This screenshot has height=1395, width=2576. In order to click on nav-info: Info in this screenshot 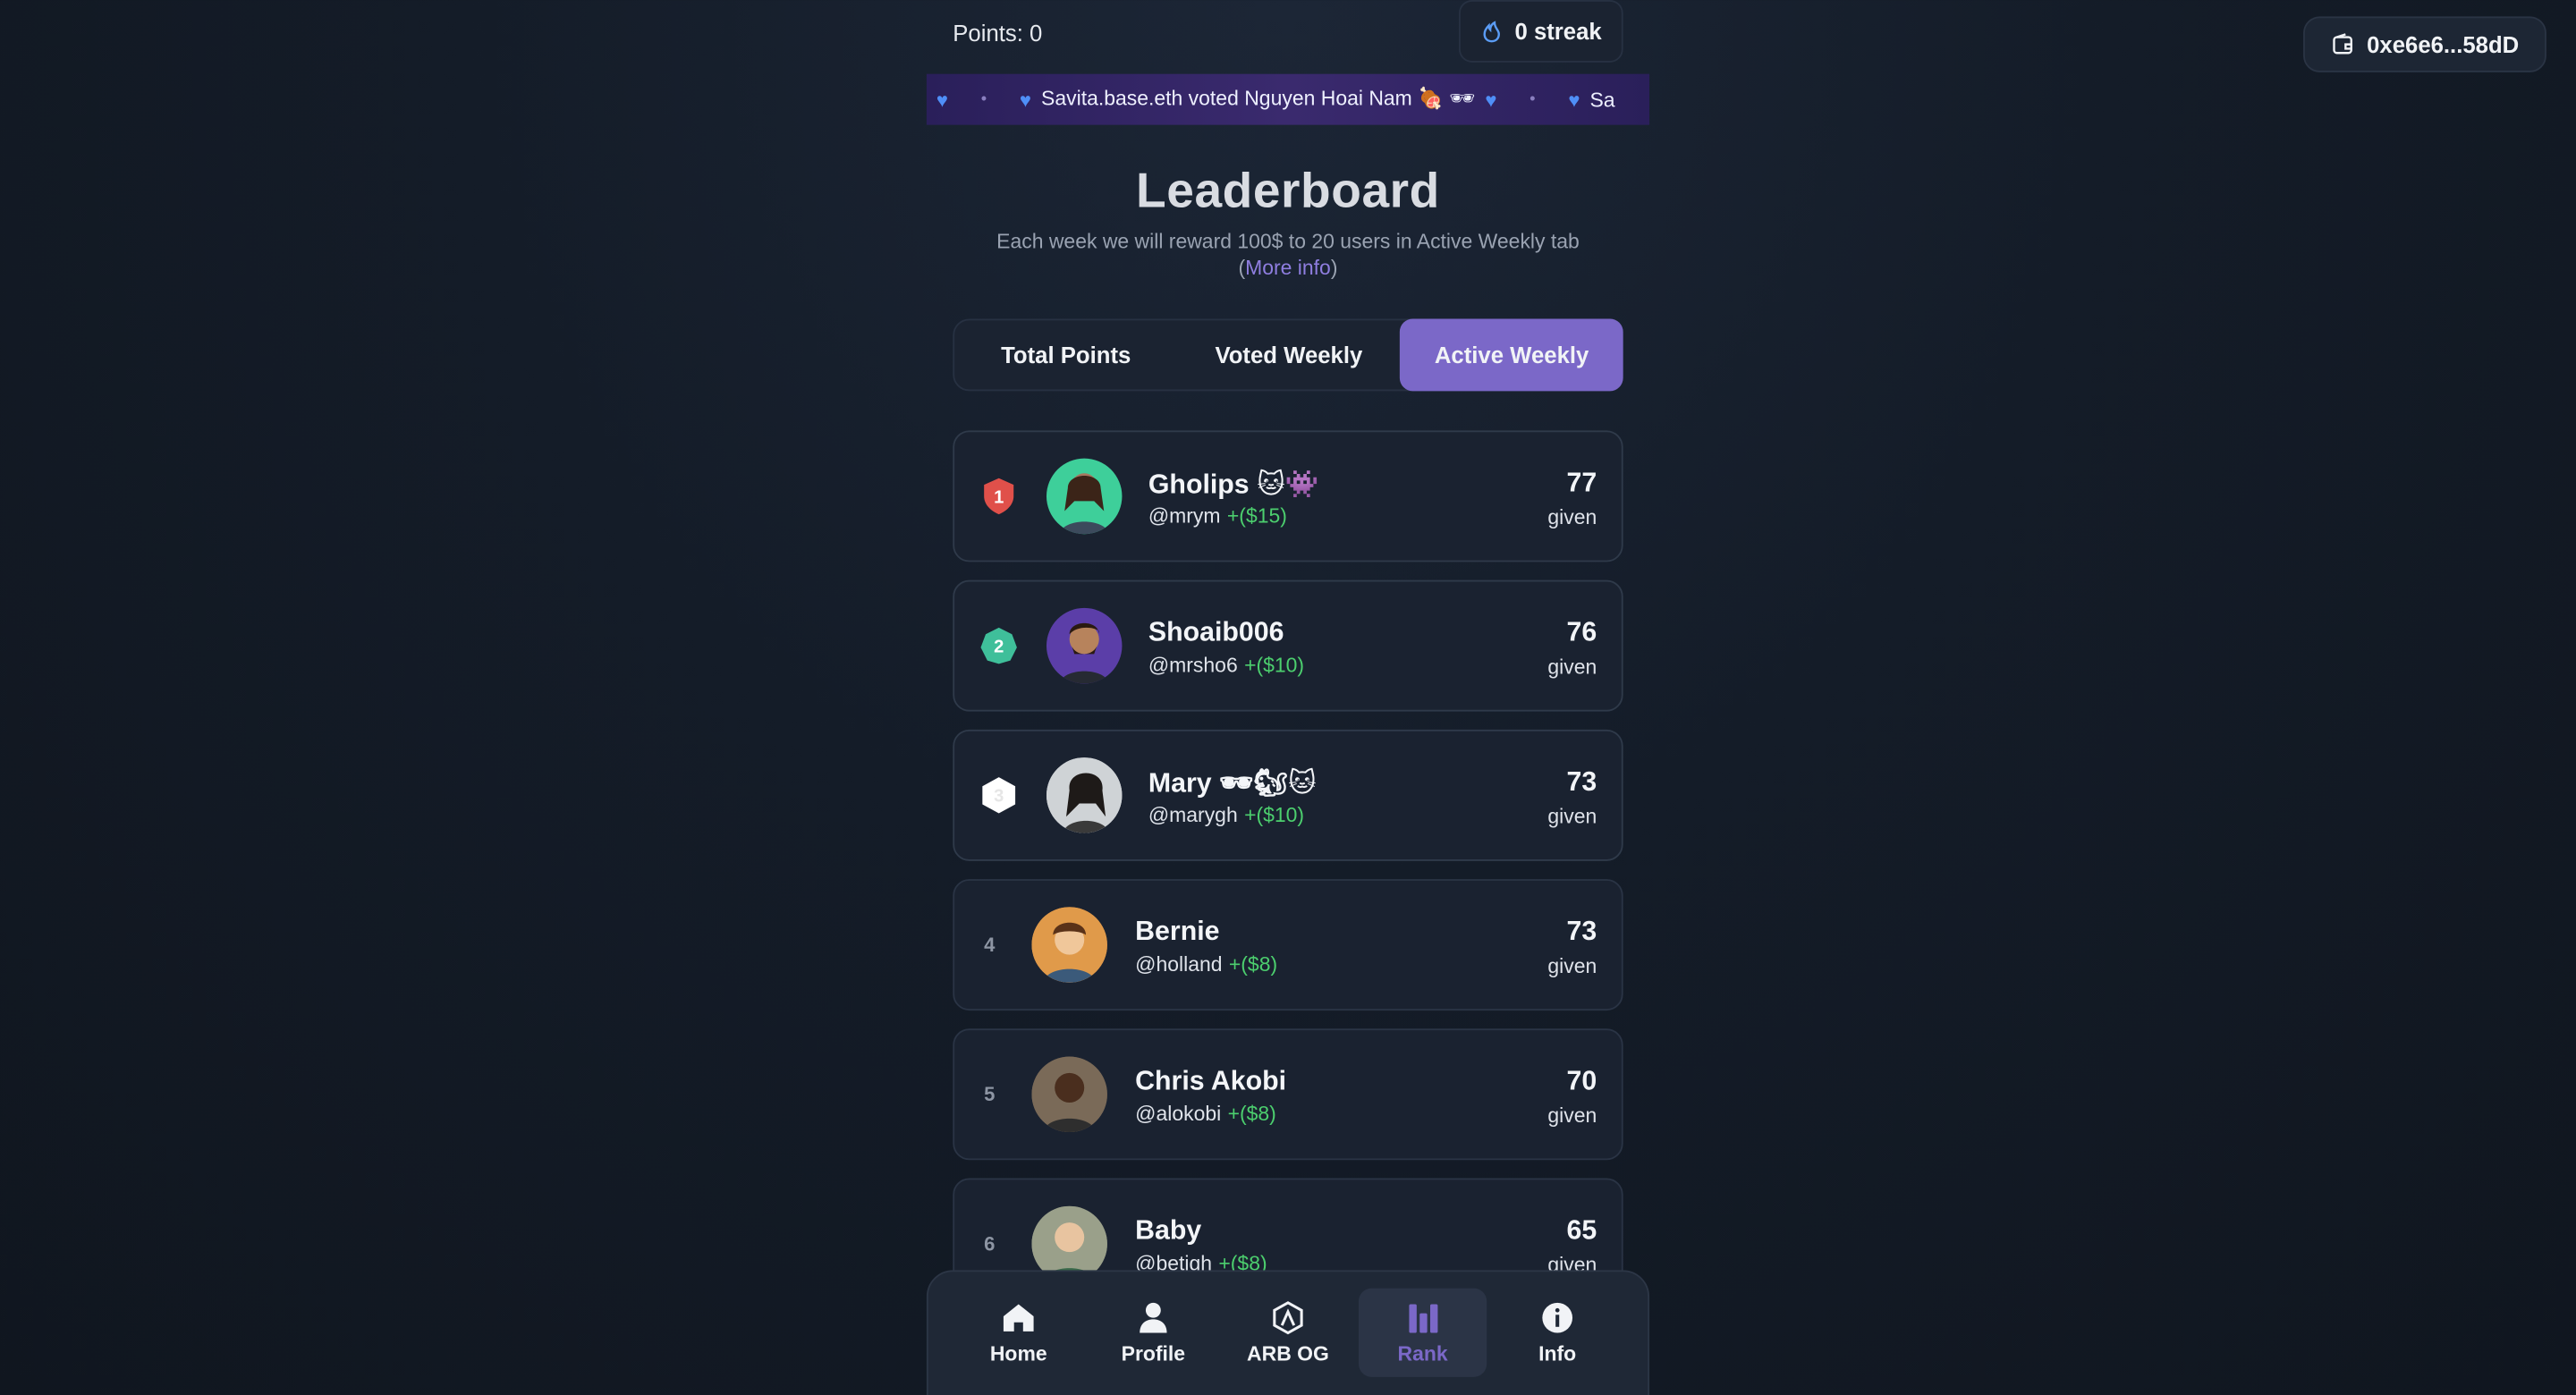, I will do `click(1558, 1333)`.